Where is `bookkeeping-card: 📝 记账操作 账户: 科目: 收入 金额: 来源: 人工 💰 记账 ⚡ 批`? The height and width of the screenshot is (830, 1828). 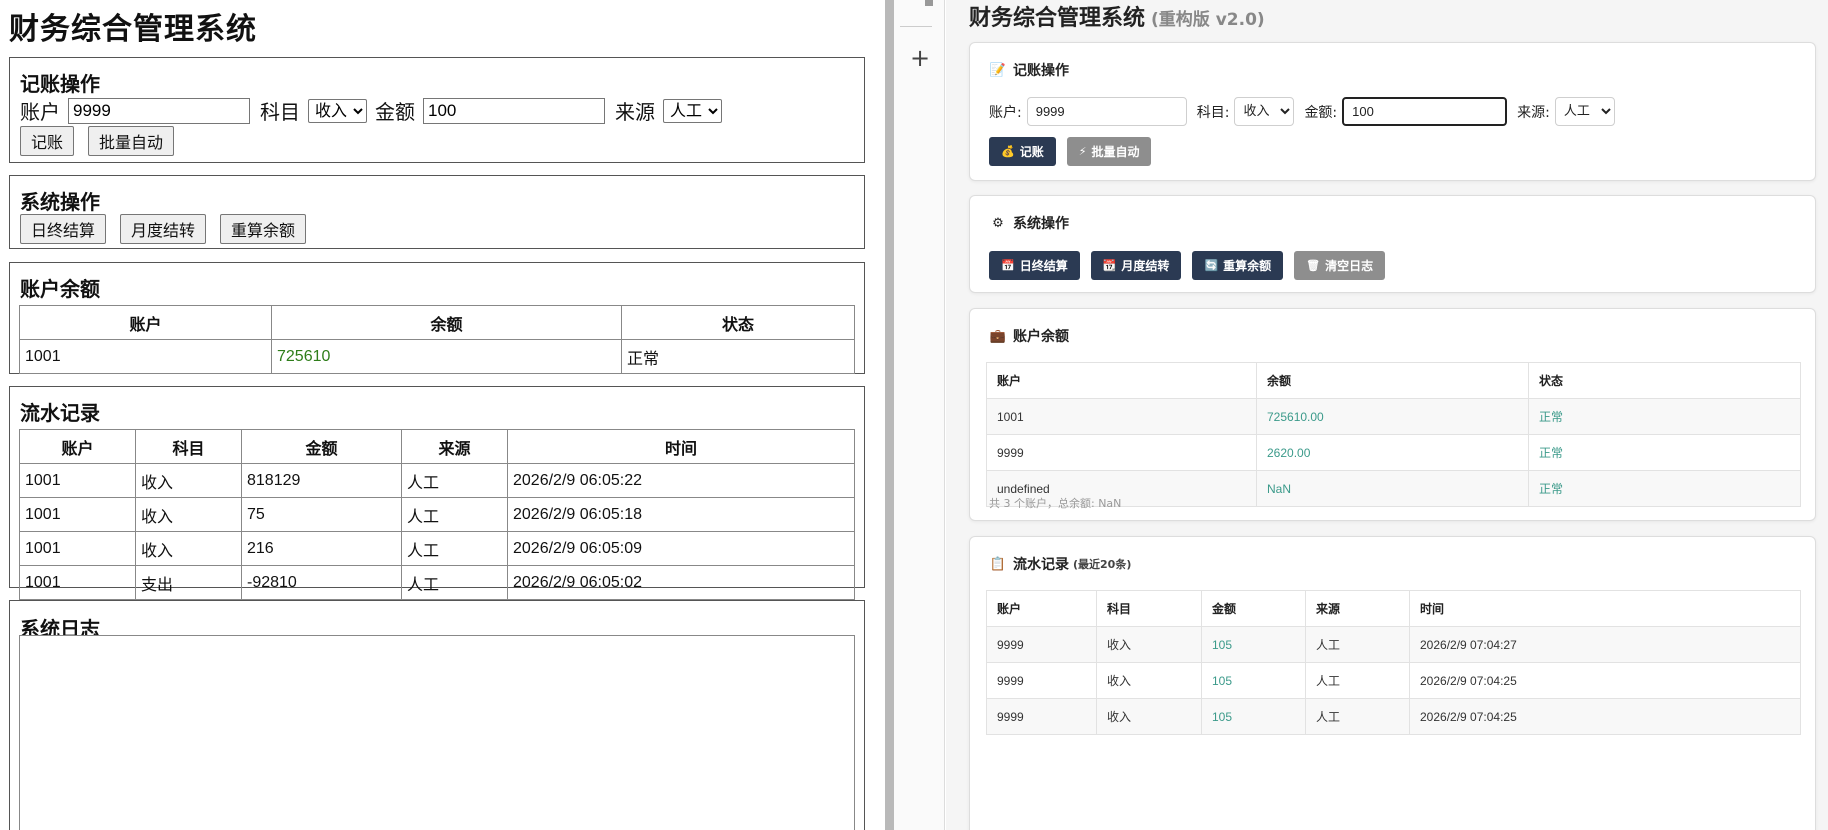
bookkeeping-card: 📝 记账操作 账户: 科目: 收入 金额: 来源: 人工 💰 记账 ⚡ 批 is located at coordinates (1392, 111).